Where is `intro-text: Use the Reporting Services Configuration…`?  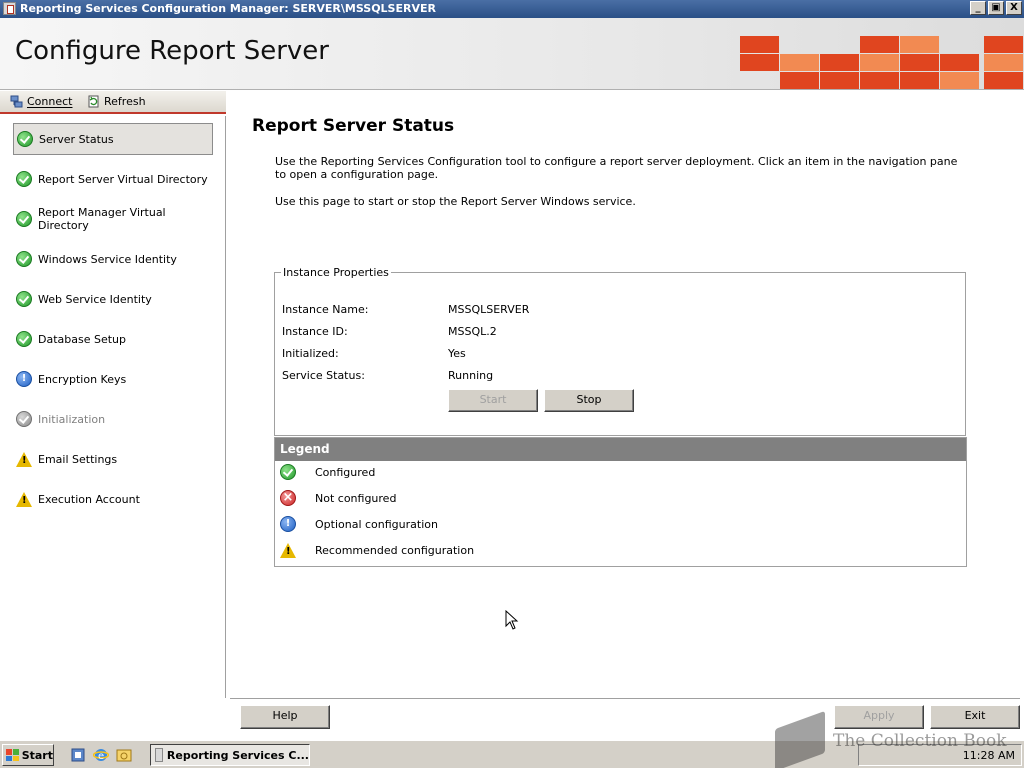 intro-text: Use the Reporting Services Configuration… is located at coordinates (616, 168).